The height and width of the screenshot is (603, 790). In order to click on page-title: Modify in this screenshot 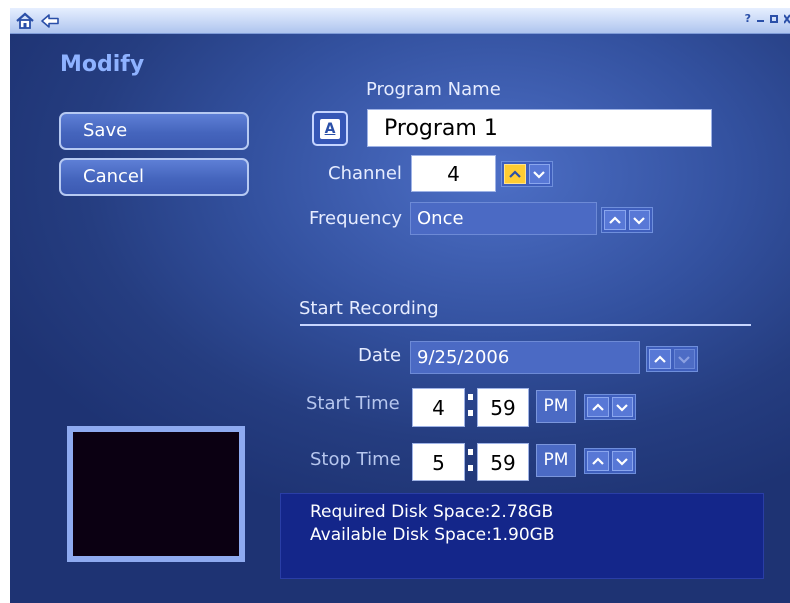, I will do `click(102, 64)`.